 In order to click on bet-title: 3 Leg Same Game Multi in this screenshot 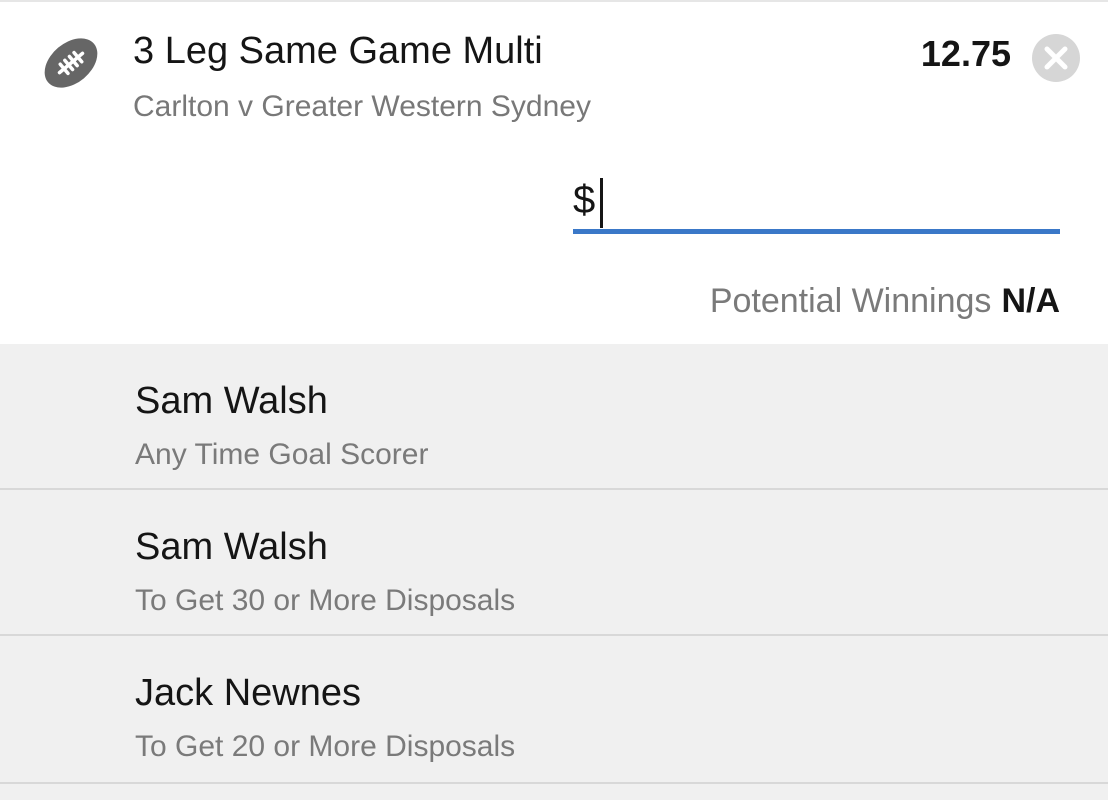, I will do `click(338, 51)`.